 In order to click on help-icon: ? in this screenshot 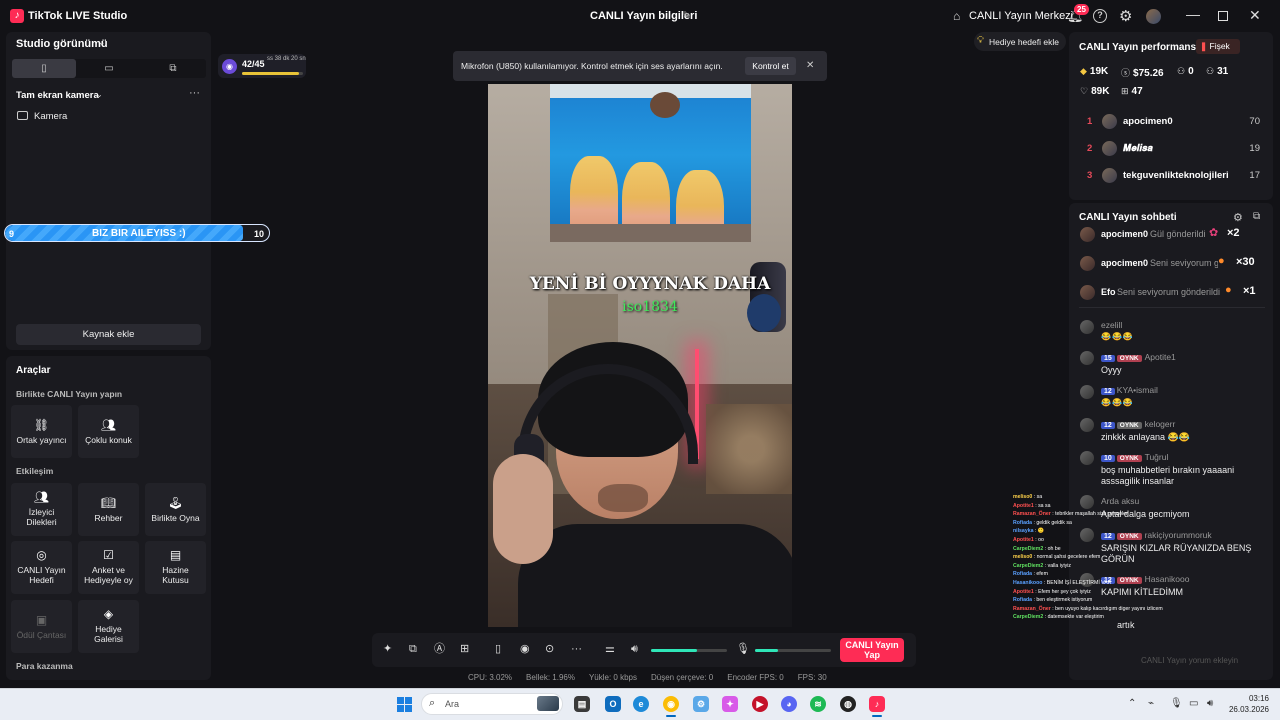, I will do `click(1100, 16)`.